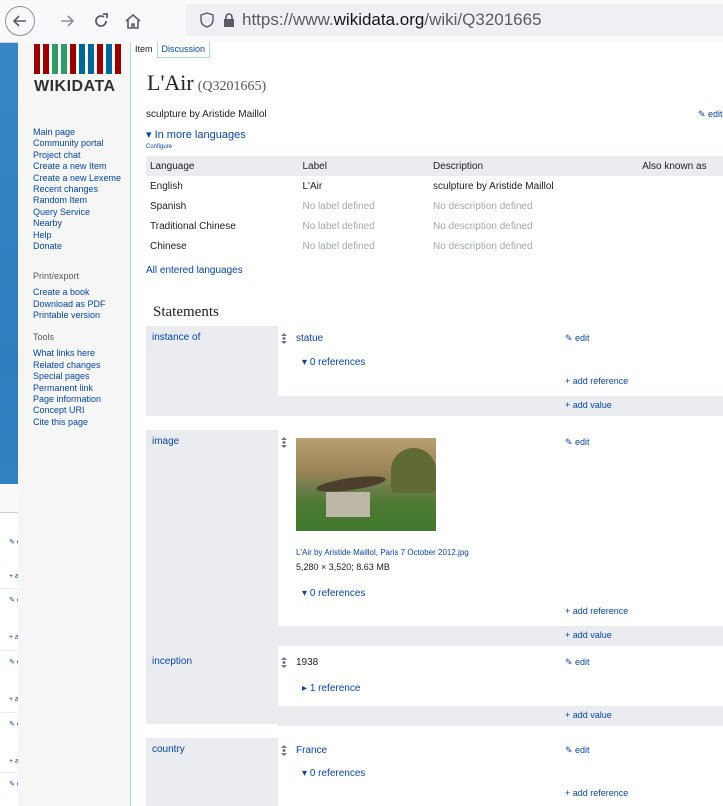 Image resolution: width=723 pixels, height=806 pixels. I want to click on property-label: country, so click(212, 772).